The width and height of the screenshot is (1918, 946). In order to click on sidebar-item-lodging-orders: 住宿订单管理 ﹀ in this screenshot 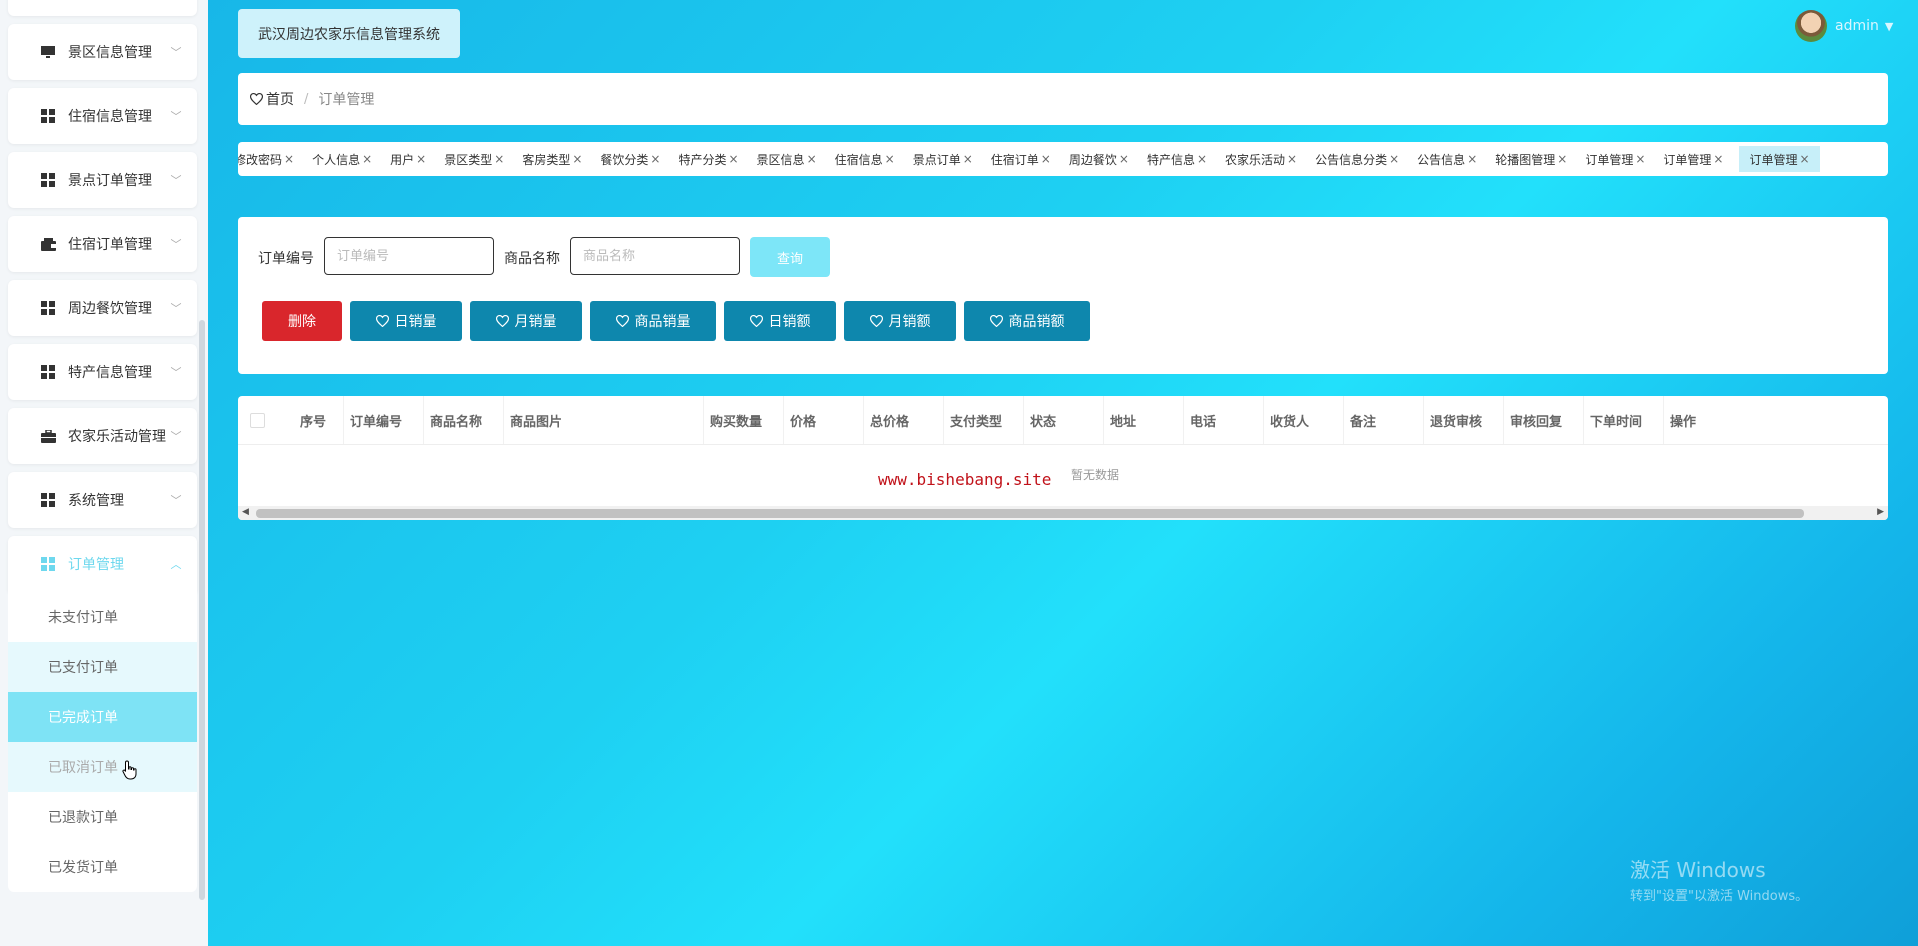, I will do `click(102, 244)`.